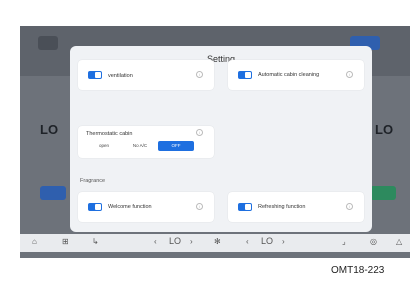  I want to click on auto-cleaning-toggle, so click(245, 75).